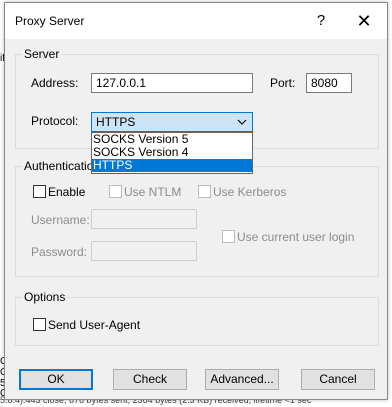  What do you see at coordinates (42, 54) in the screenshot?
I see `server-group-legend: Server` at bounding box center [42, 54].